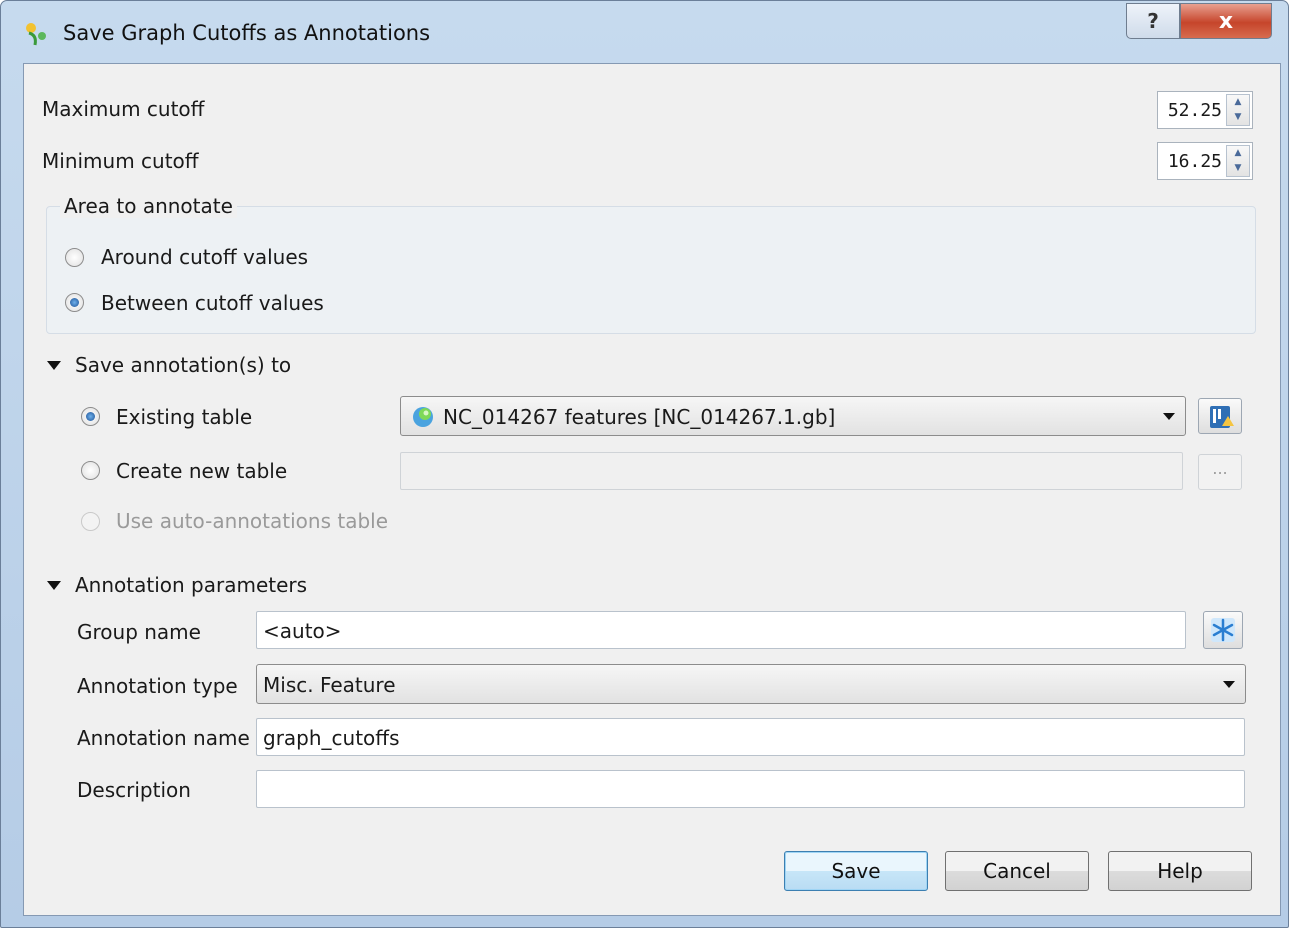  What do you see at coordinates (36, 34) in the screenshot?
I see `ugene-app-icon` at bounding box center [36, 34].